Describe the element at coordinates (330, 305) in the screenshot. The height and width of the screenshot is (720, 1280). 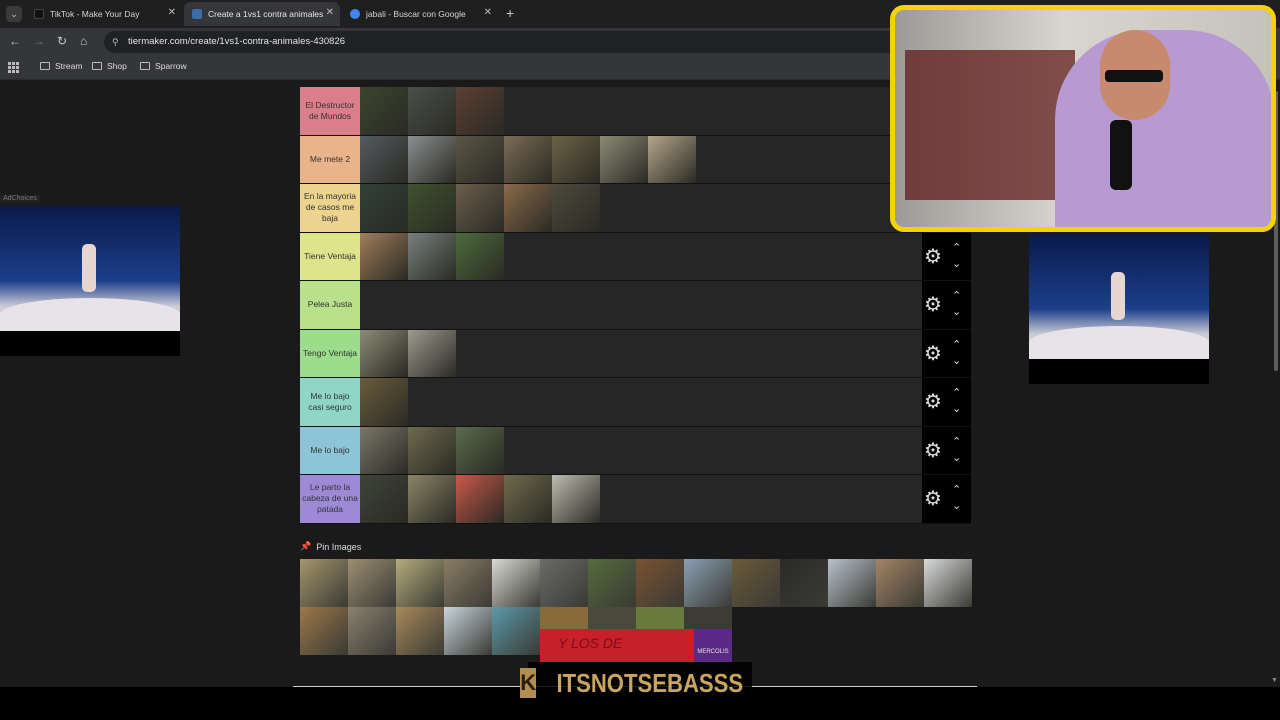
I see `tier-label: Pelea Justa` at that location.